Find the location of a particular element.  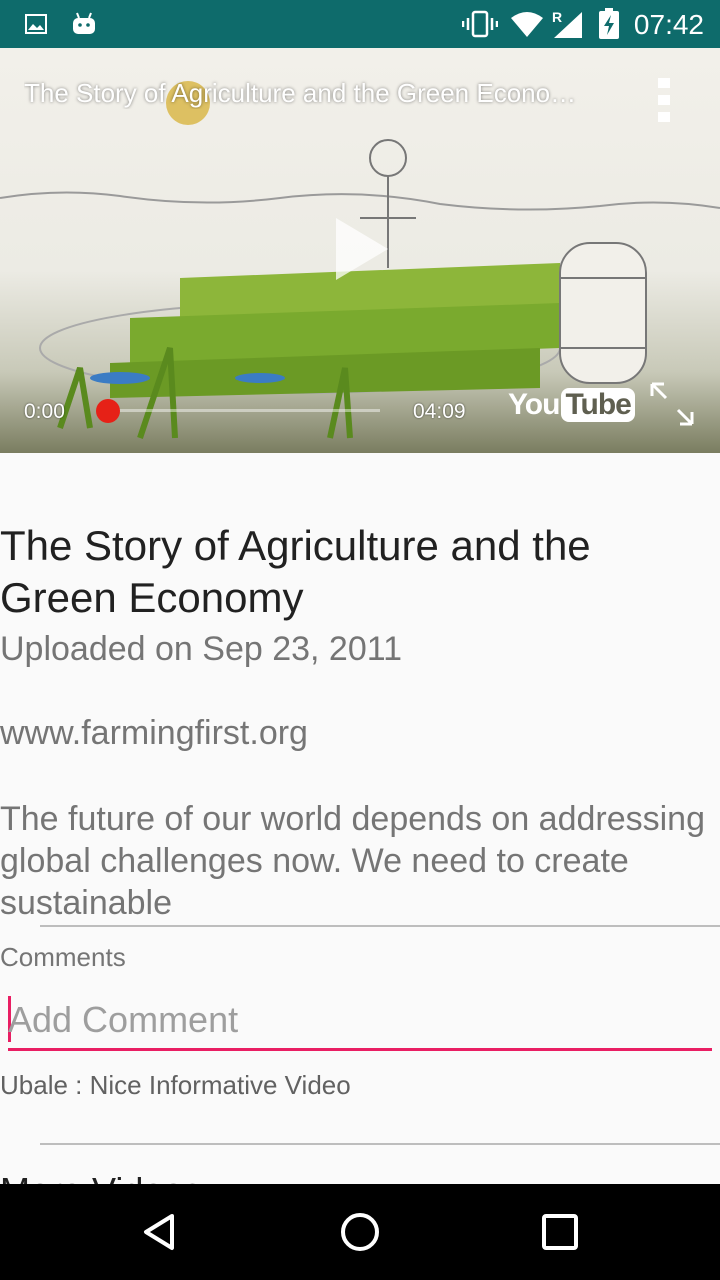

fullscreen-icon is located at coordinates (672, 406).